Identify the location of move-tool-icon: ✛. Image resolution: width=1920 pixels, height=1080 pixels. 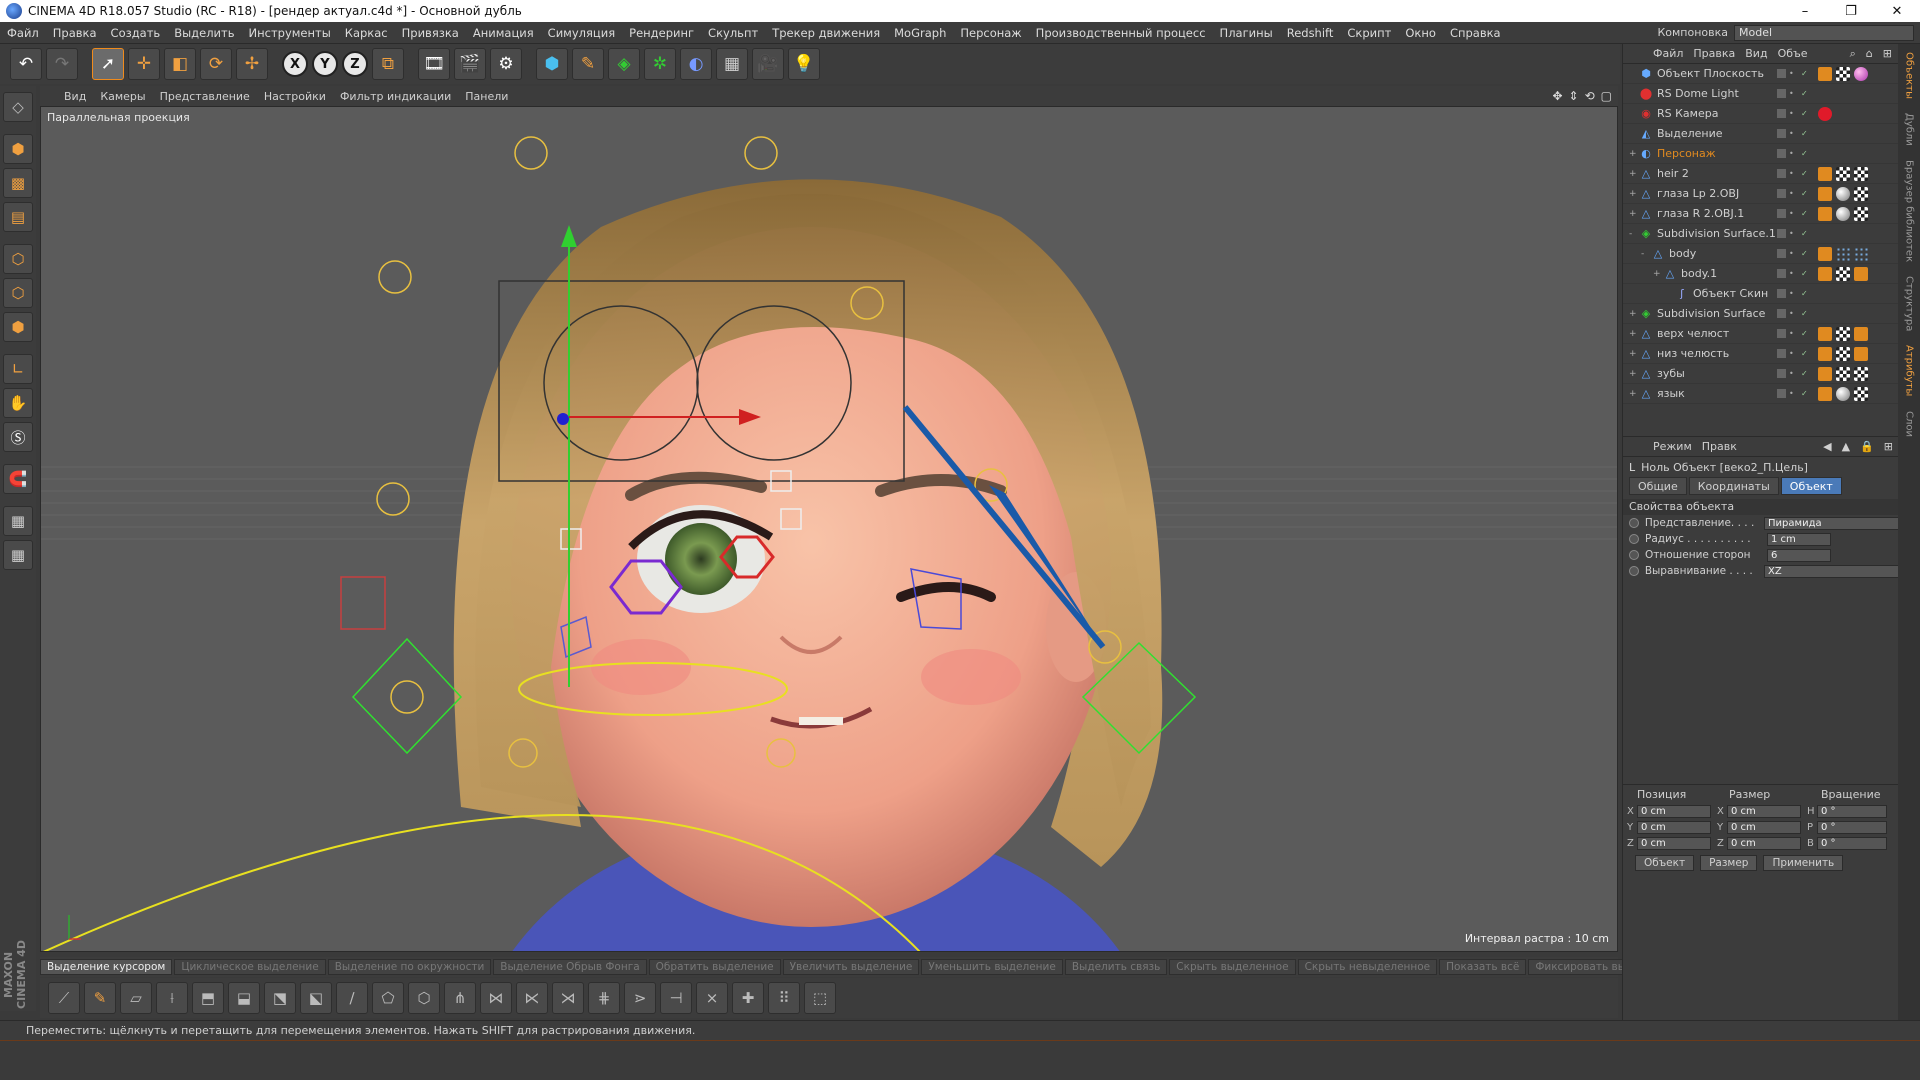
(144, 64).